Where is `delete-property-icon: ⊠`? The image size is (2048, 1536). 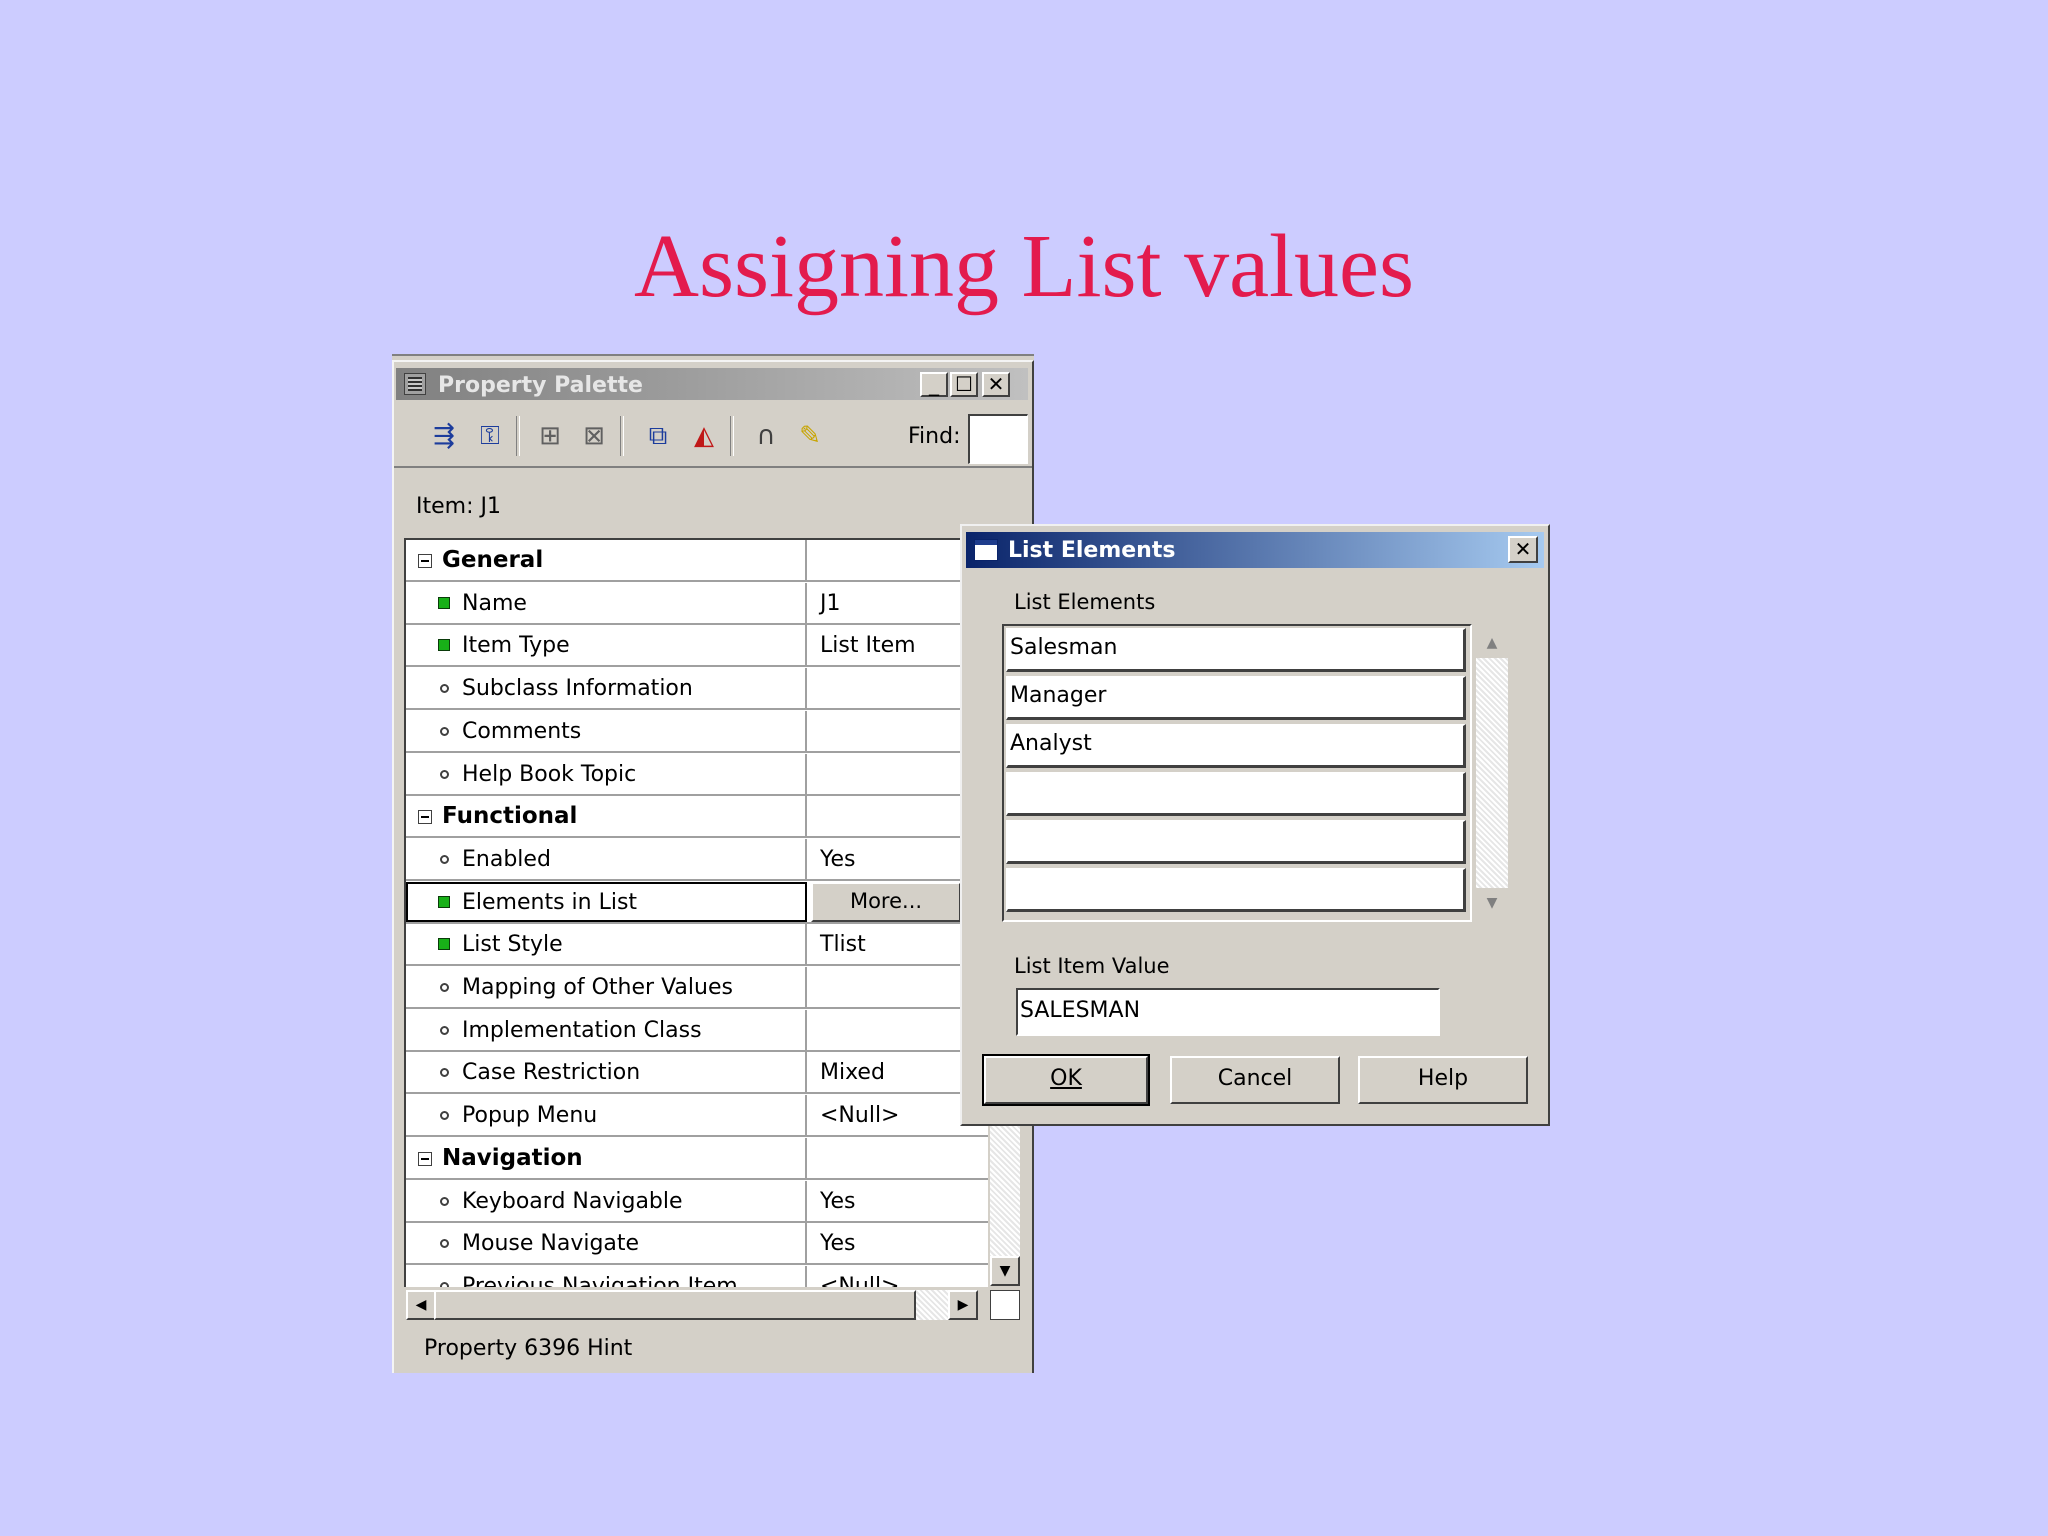
delete-property-icon: ⊠ is located at coordinates (594, 436).